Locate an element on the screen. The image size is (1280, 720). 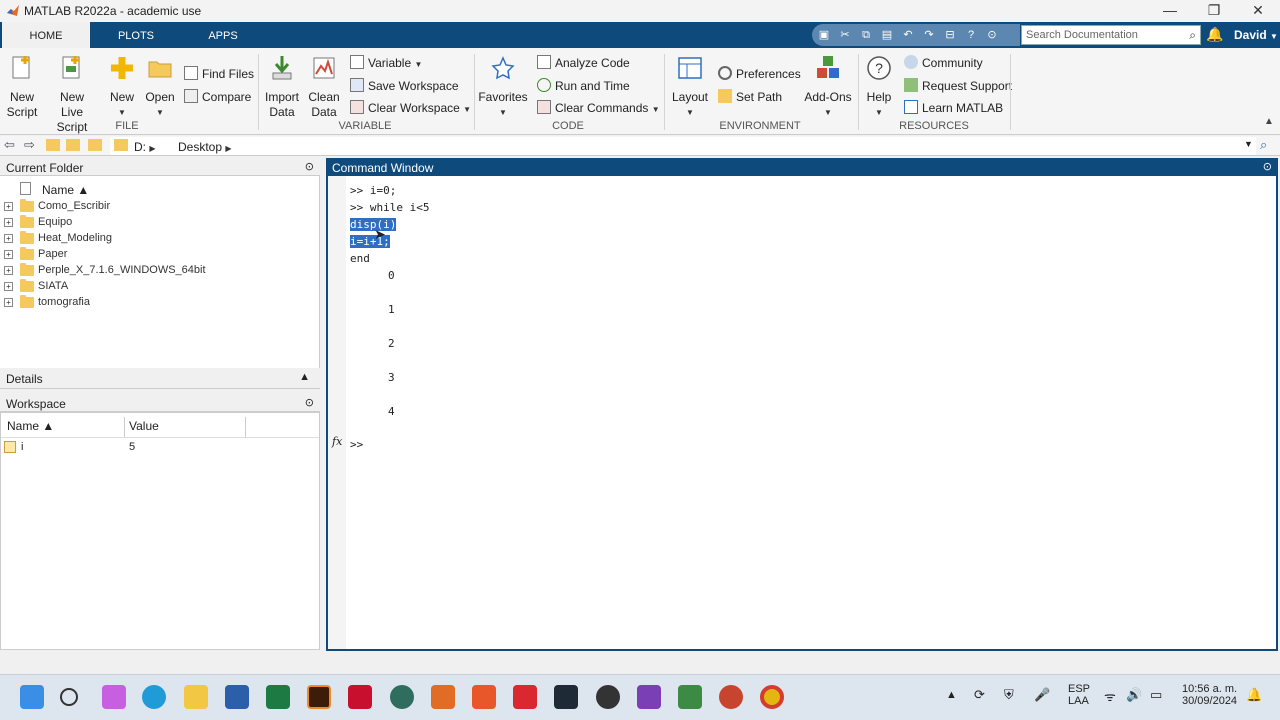
inkscape-icon is located at coordinates (566, 697).